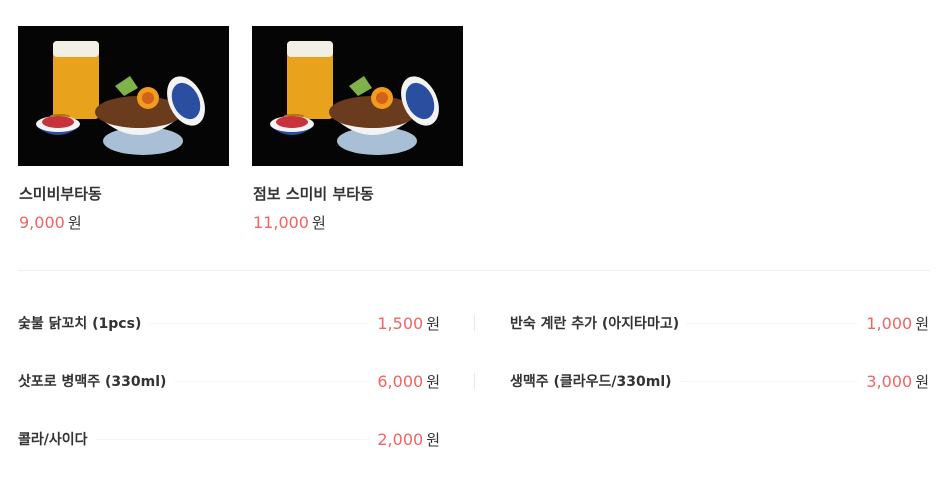 This screenshot has height=493, width=952. Describe the element at coordinates (474, 270) in the screenshot. I see `section-divider` at that location.